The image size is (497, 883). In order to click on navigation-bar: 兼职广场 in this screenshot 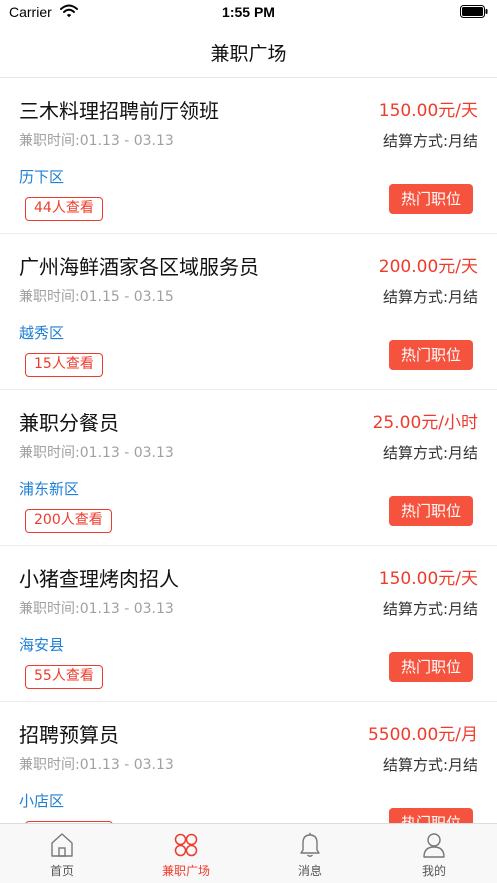, I will do `click(248, 52)`.